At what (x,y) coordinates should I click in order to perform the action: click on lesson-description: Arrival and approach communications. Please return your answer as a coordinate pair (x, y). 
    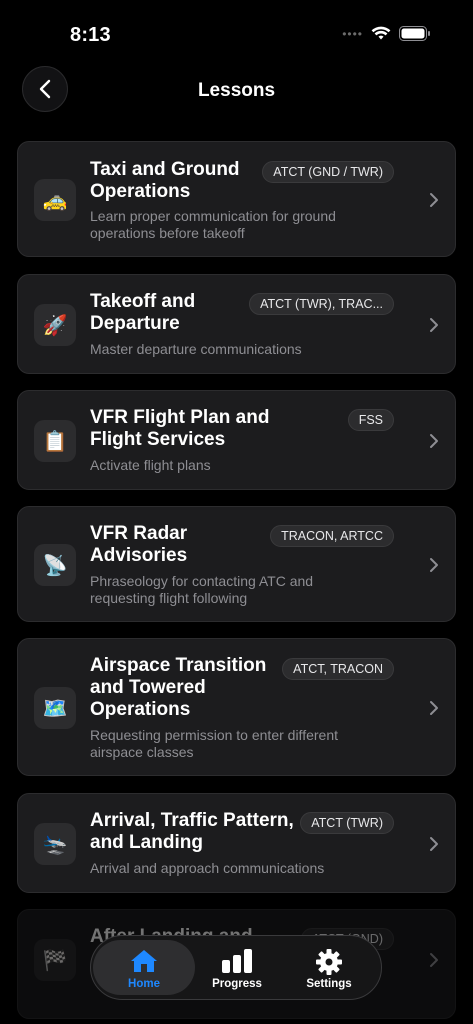
    Looking at the image, I should click on (207, 868).